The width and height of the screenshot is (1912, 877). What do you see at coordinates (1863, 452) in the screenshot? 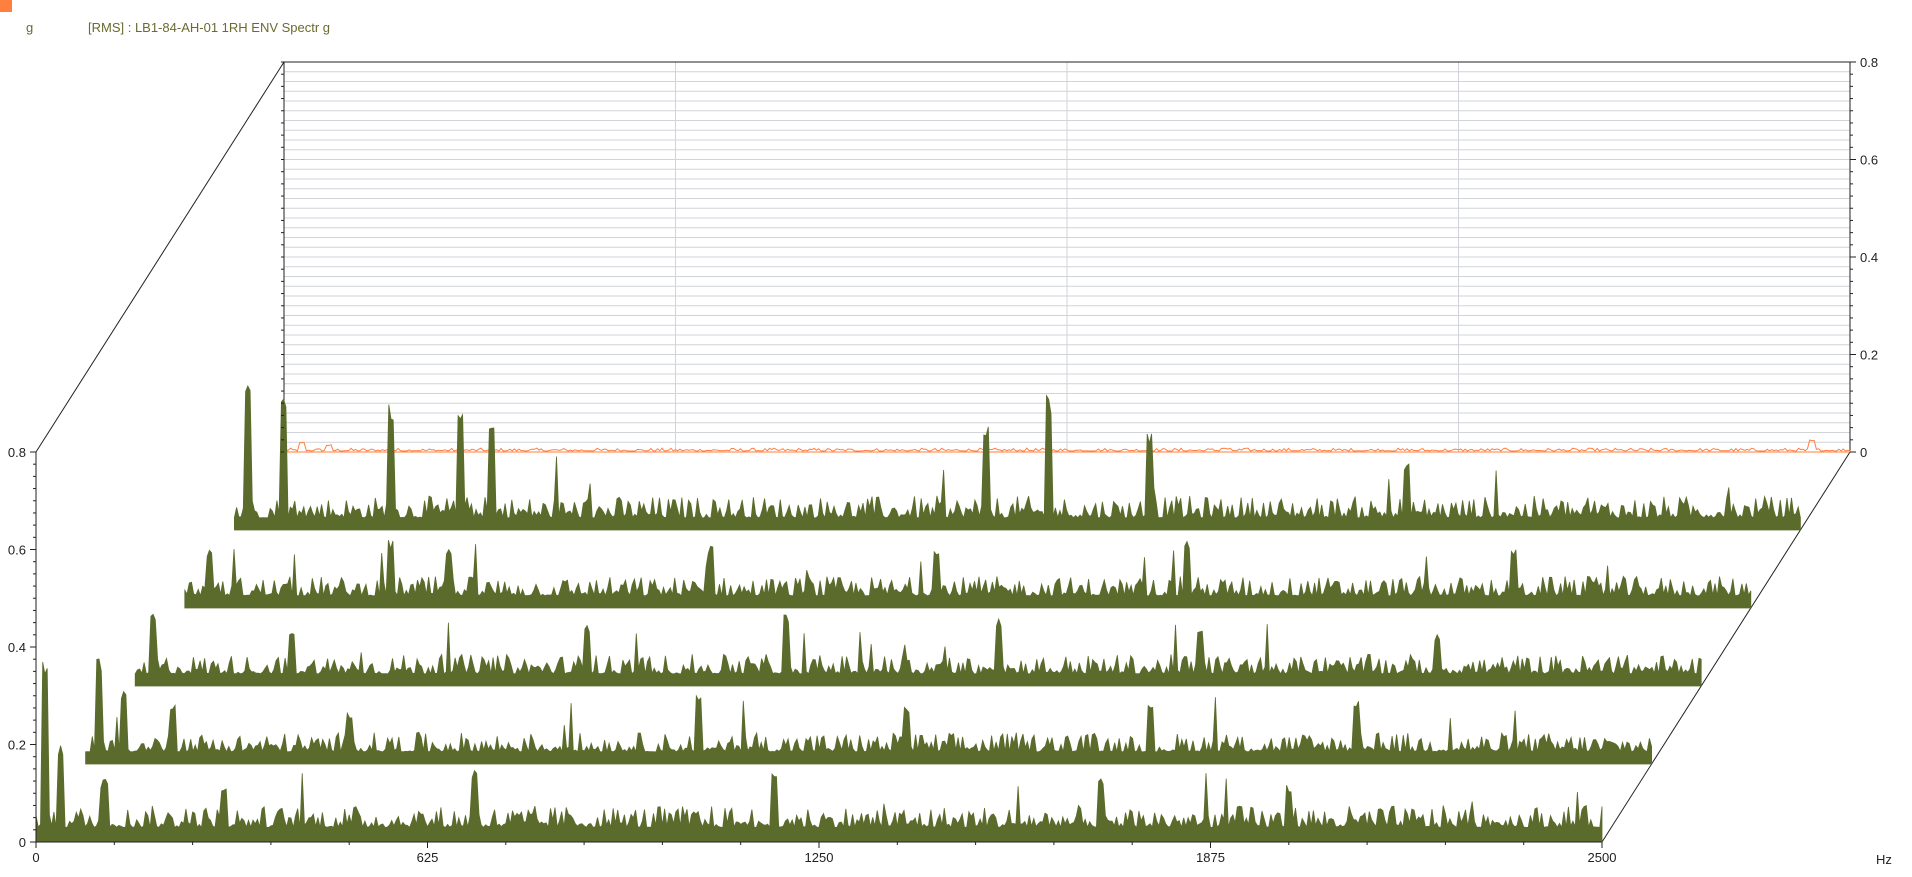
I see `back-y-tick-label: 0` at bounding box center [1863, 452].